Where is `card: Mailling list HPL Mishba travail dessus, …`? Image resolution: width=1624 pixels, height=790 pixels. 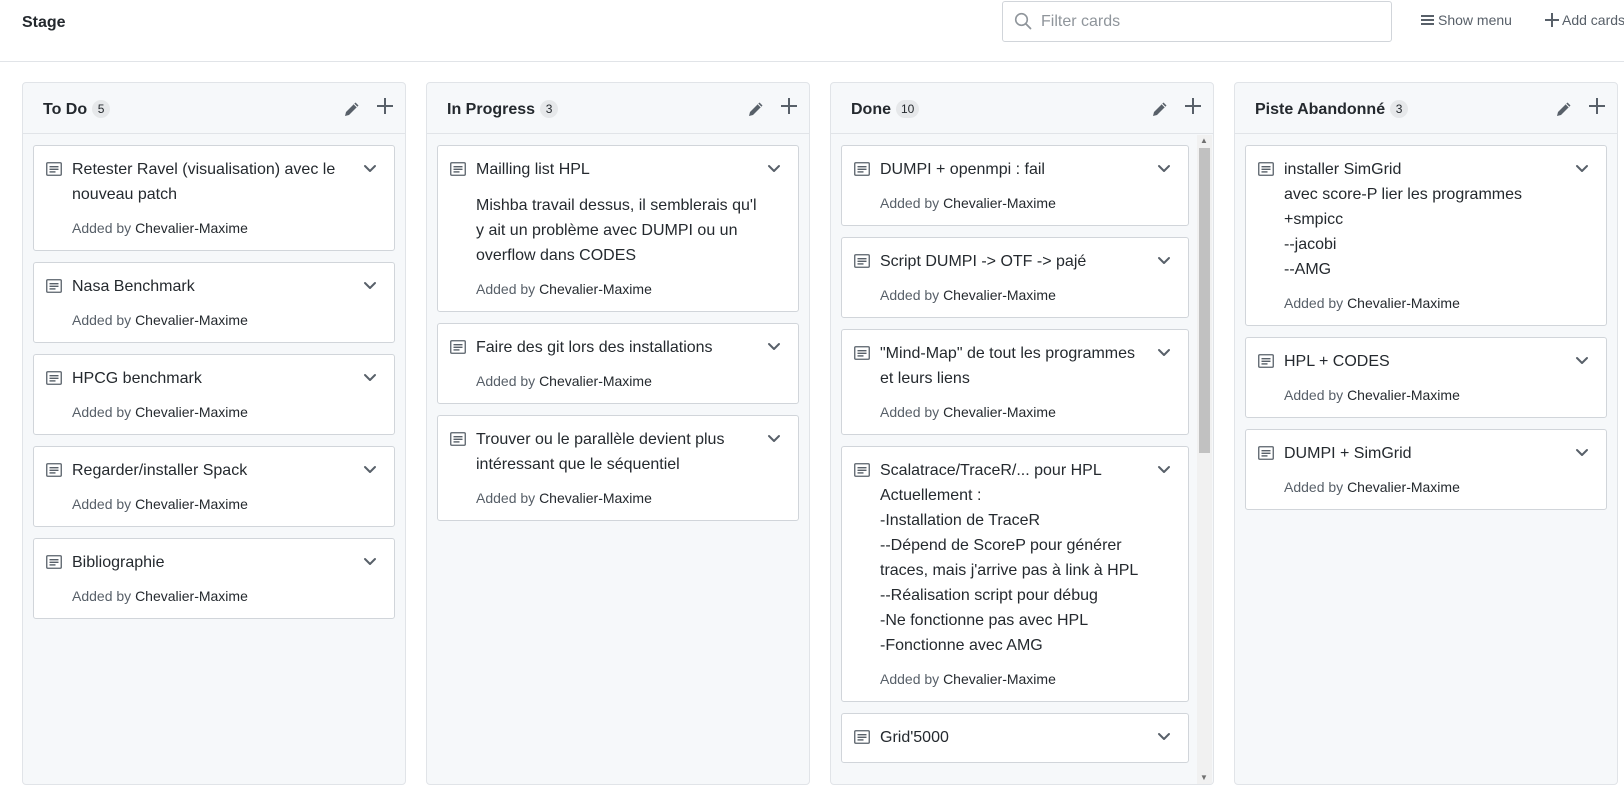 card: Mailling list HPL Mishba travail dessus, … is located at coordinates (618, 228).